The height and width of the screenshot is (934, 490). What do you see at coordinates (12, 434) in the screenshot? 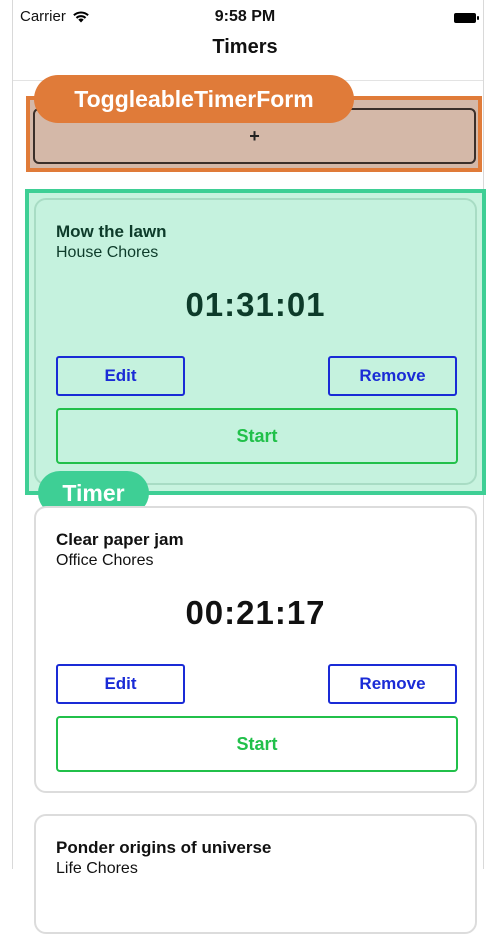
I see `screen-edge-left` at bounding box center [12, 434].